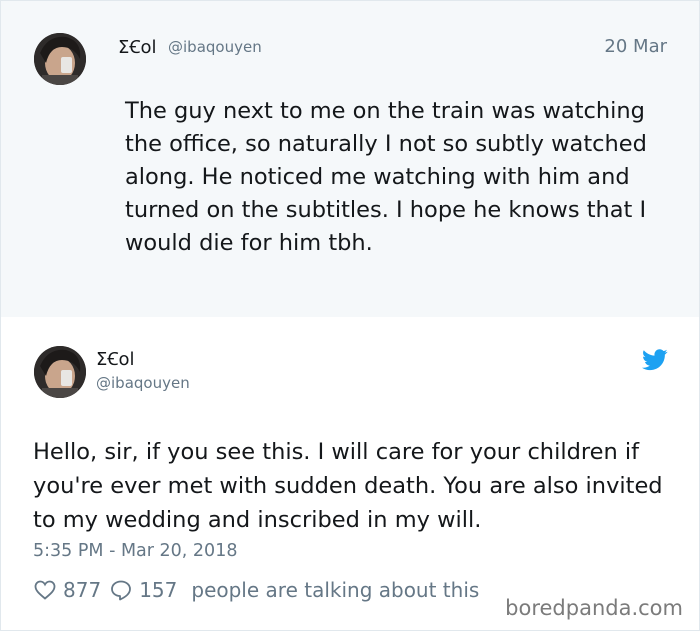 This screenshot has width=700, height=631. Describe the element at coordinates (594, 608) in the screenshot. I see `watermark: boredpanda.com` at that location.